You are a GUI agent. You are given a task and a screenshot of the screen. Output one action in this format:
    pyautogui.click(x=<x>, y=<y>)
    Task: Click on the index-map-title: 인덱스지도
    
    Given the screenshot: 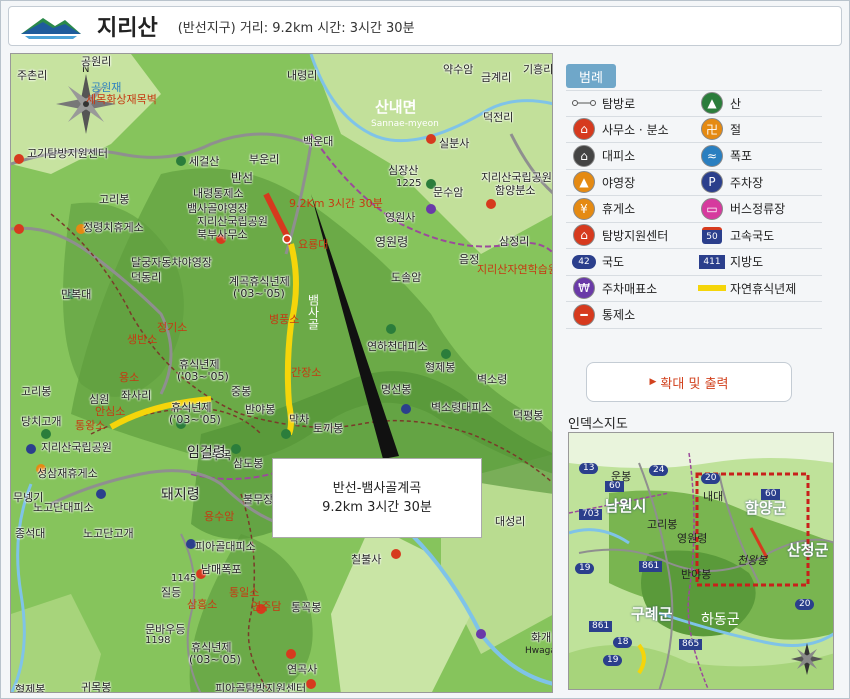 What is the action you would take?
    pyautogui.click(x=598, y=424)
    